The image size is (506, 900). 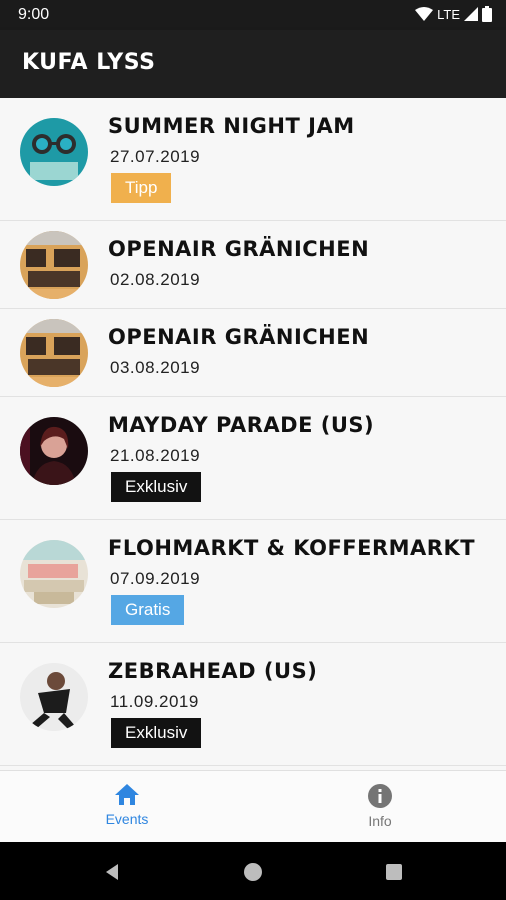 What do you see at coordinates (448, 14) in the screenshot?
I see `network-type: LTE` at bounding box center [448, 14].